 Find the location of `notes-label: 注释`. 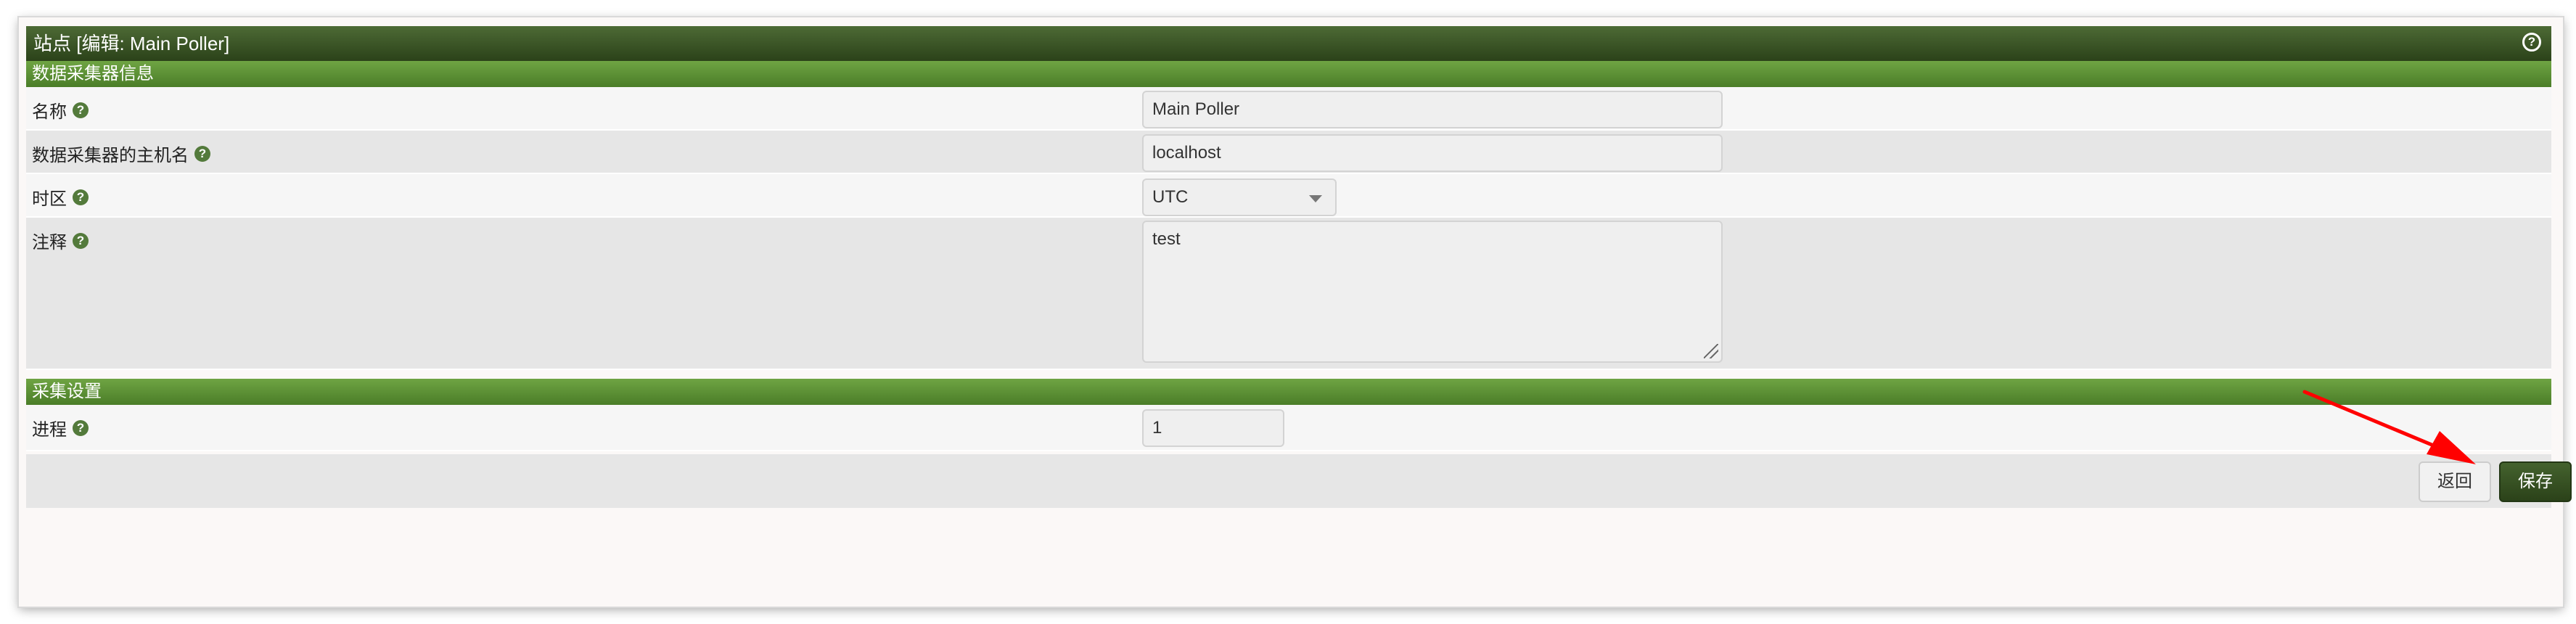

notes-label: 注释 is located at coordinates (49, 243).